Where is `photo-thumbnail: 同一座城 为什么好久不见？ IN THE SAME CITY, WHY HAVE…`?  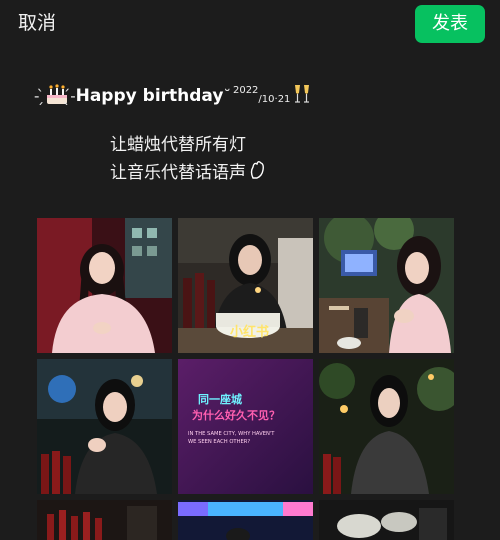
photo-thumbnail: 同一座城 为什么好久不见？ IN THE SAME CITY, WHY HAVE… is located at coordinates (245, 426).